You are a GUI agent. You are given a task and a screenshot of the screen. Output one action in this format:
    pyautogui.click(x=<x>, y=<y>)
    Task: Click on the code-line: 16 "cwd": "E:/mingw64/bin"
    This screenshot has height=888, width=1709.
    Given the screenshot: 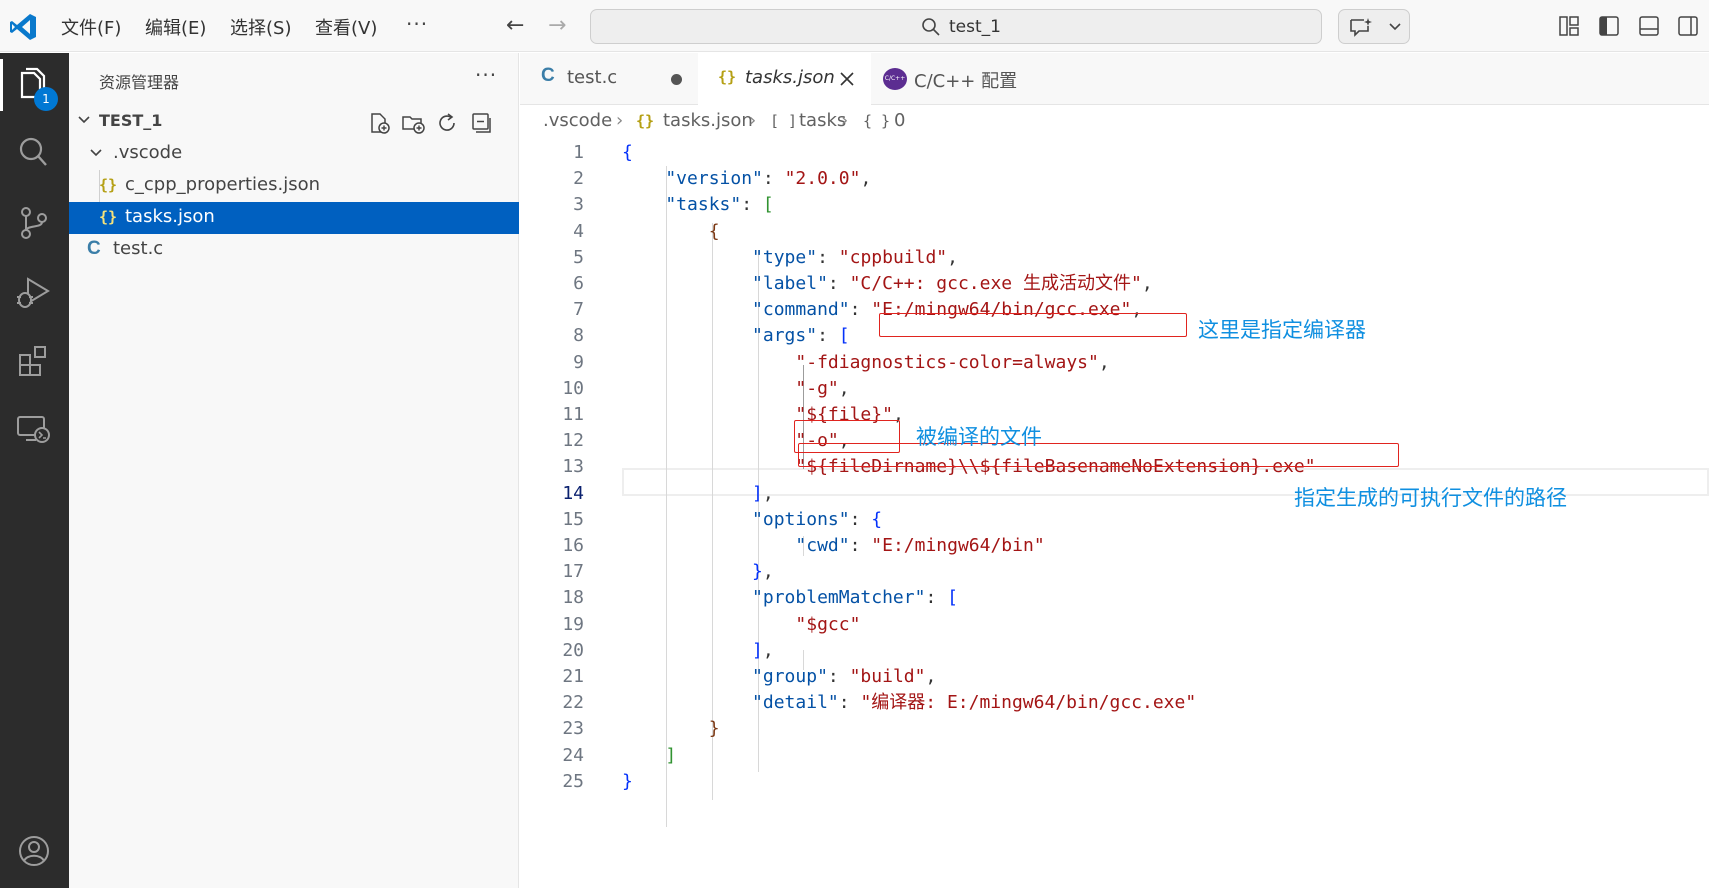 What is the action you would take?
    pyautogui.click(x=1114, y=546)
    